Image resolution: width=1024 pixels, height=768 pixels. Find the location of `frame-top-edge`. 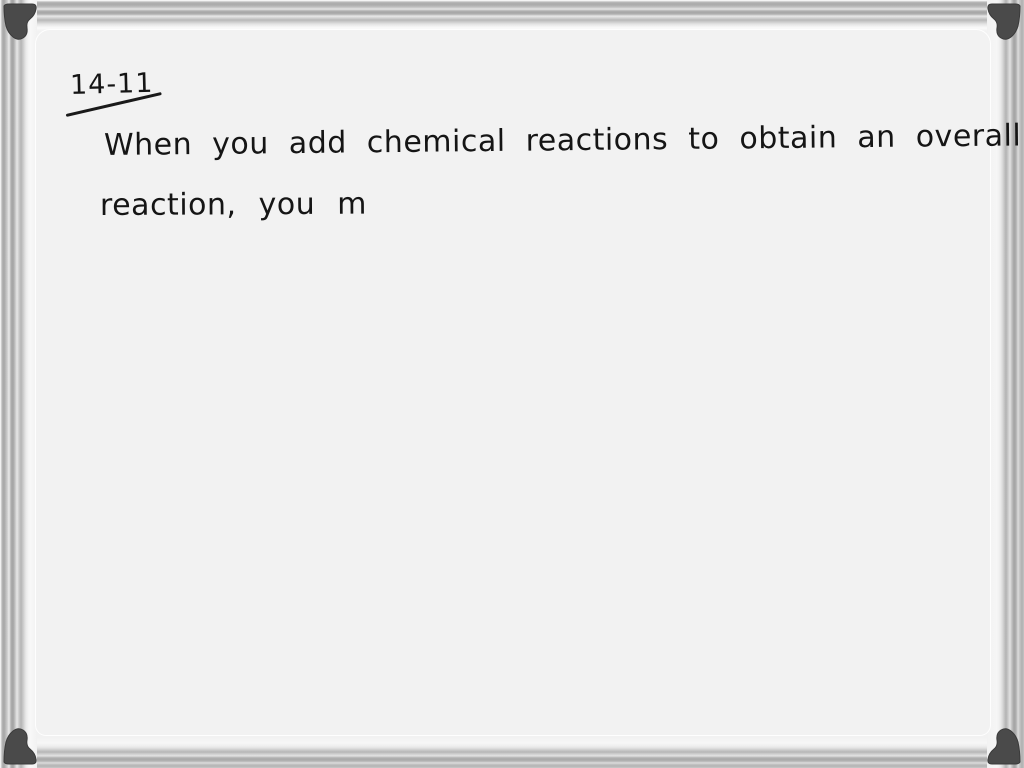

frame-top-edge is located at coordinates (512, 15).